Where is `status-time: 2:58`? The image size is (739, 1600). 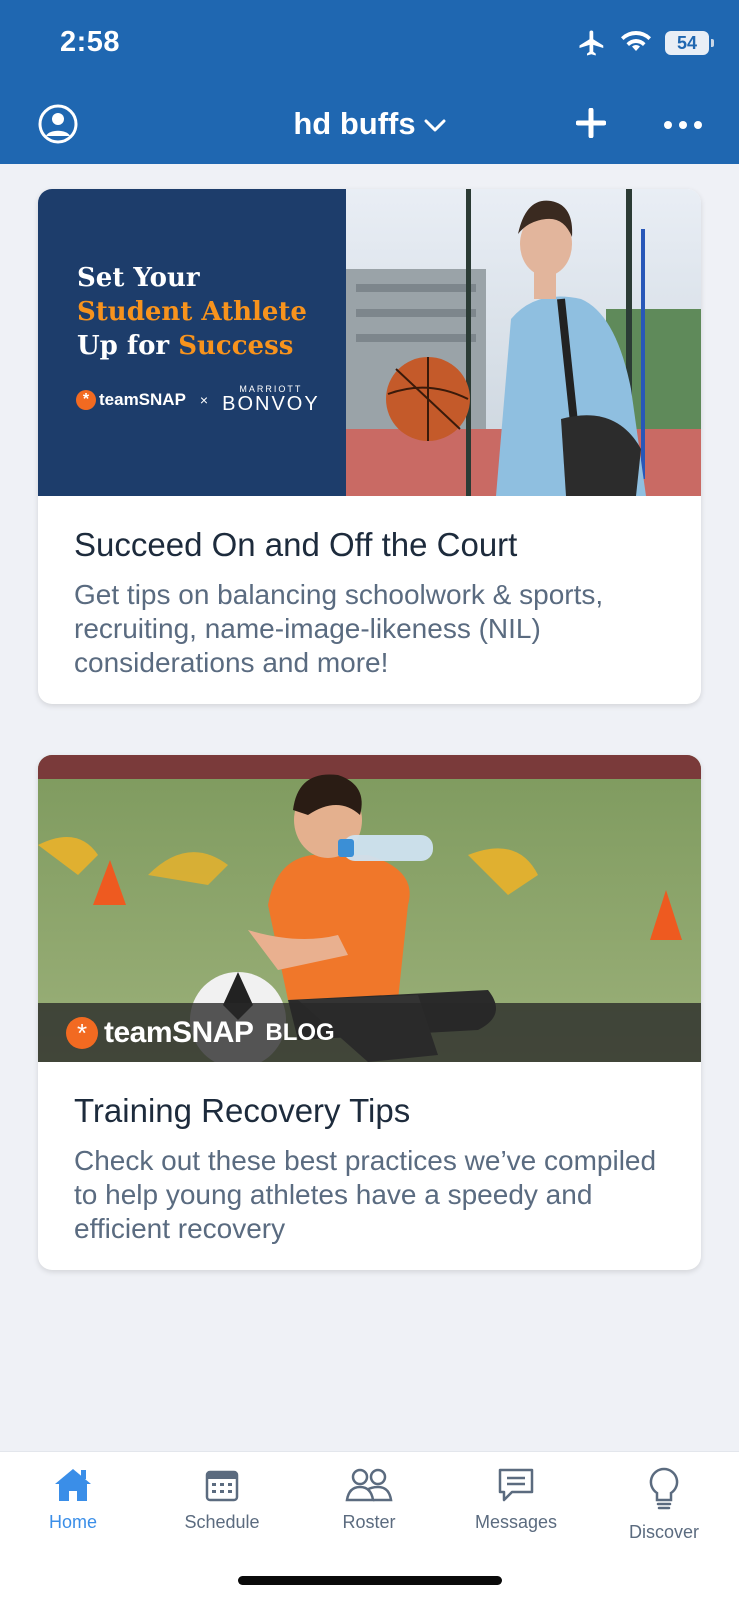
status-time: 2:58 is located at coordinates (90, 42).